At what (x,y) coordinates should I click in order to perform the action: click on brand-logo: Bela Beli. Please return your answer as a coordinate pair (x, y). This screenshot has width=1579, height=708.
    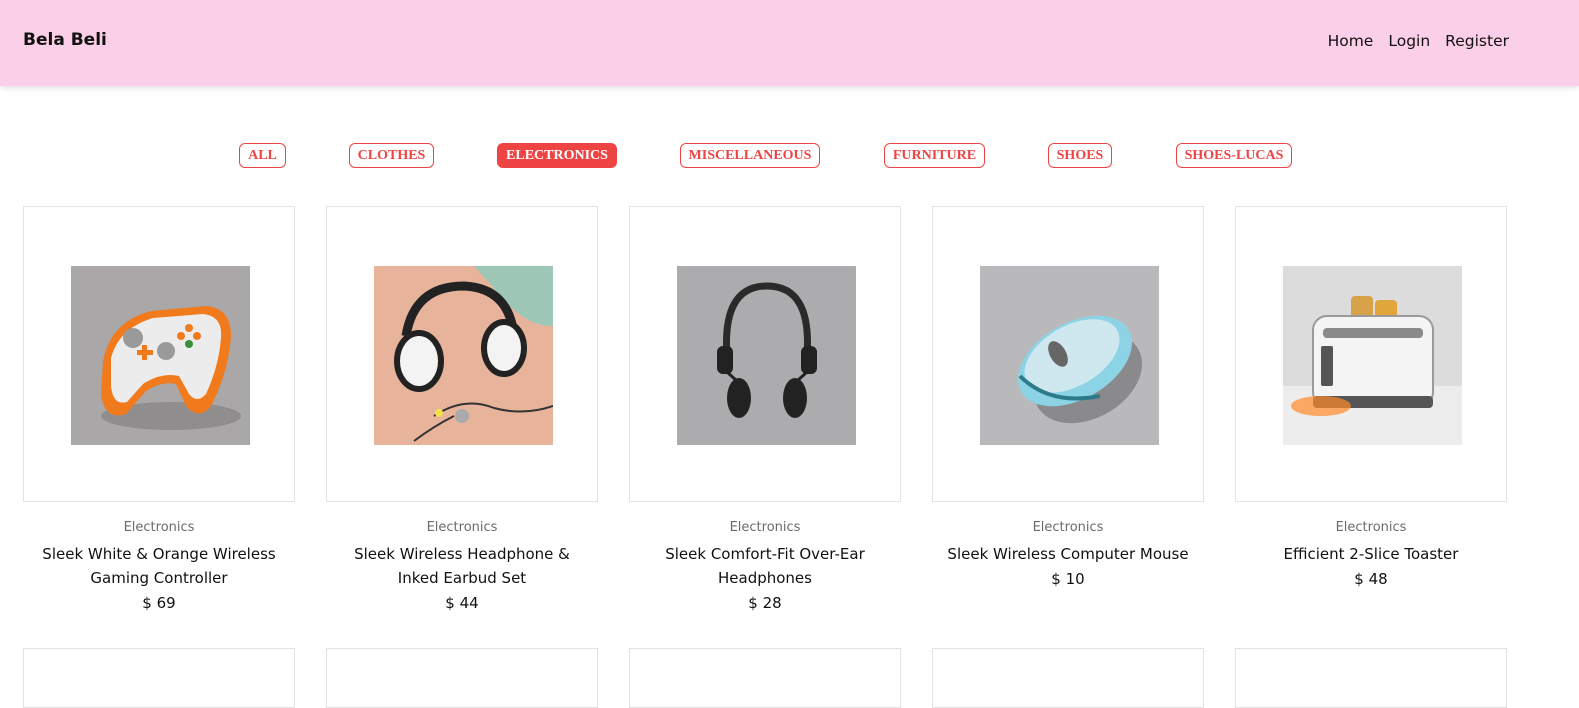
    Looking at the image, I should click on (65, 40).